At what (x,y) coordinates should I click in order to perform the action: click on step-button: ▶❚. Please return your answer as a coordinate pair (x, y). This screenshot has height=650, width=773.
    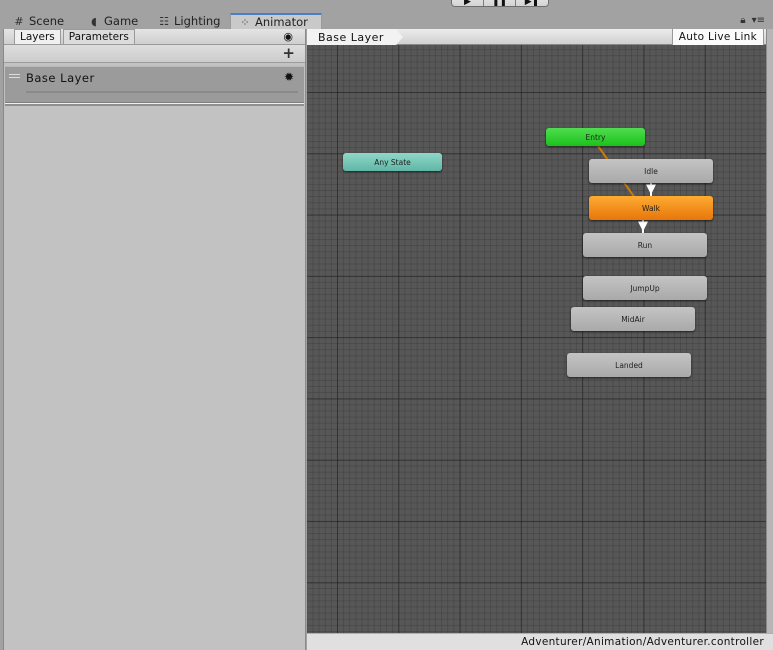
    Looking at the image, I should click on (532, 3).